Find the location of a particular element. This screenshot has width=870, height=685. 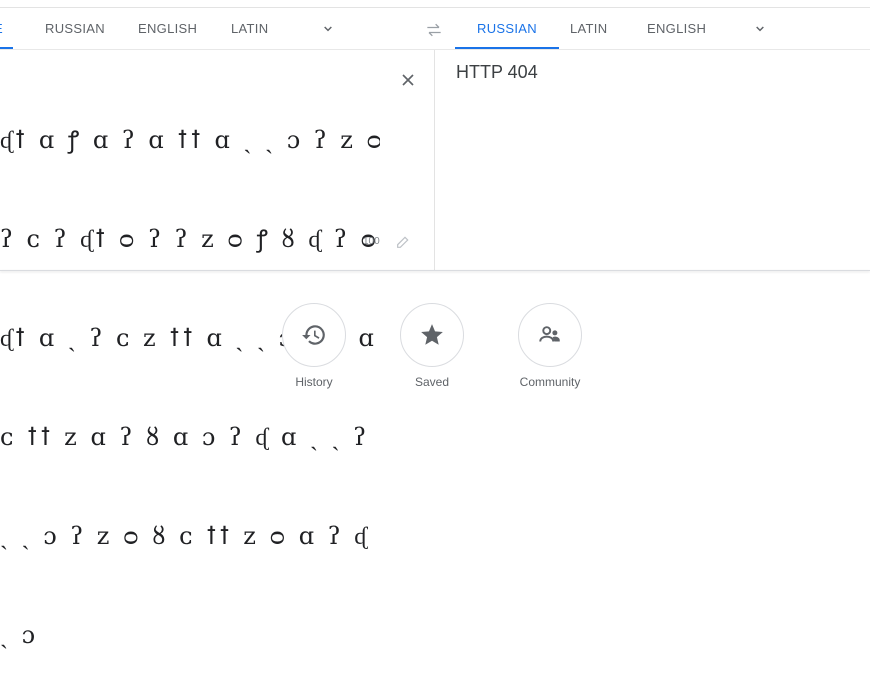

panel-bottom-border is located at coordinates (435, 270).